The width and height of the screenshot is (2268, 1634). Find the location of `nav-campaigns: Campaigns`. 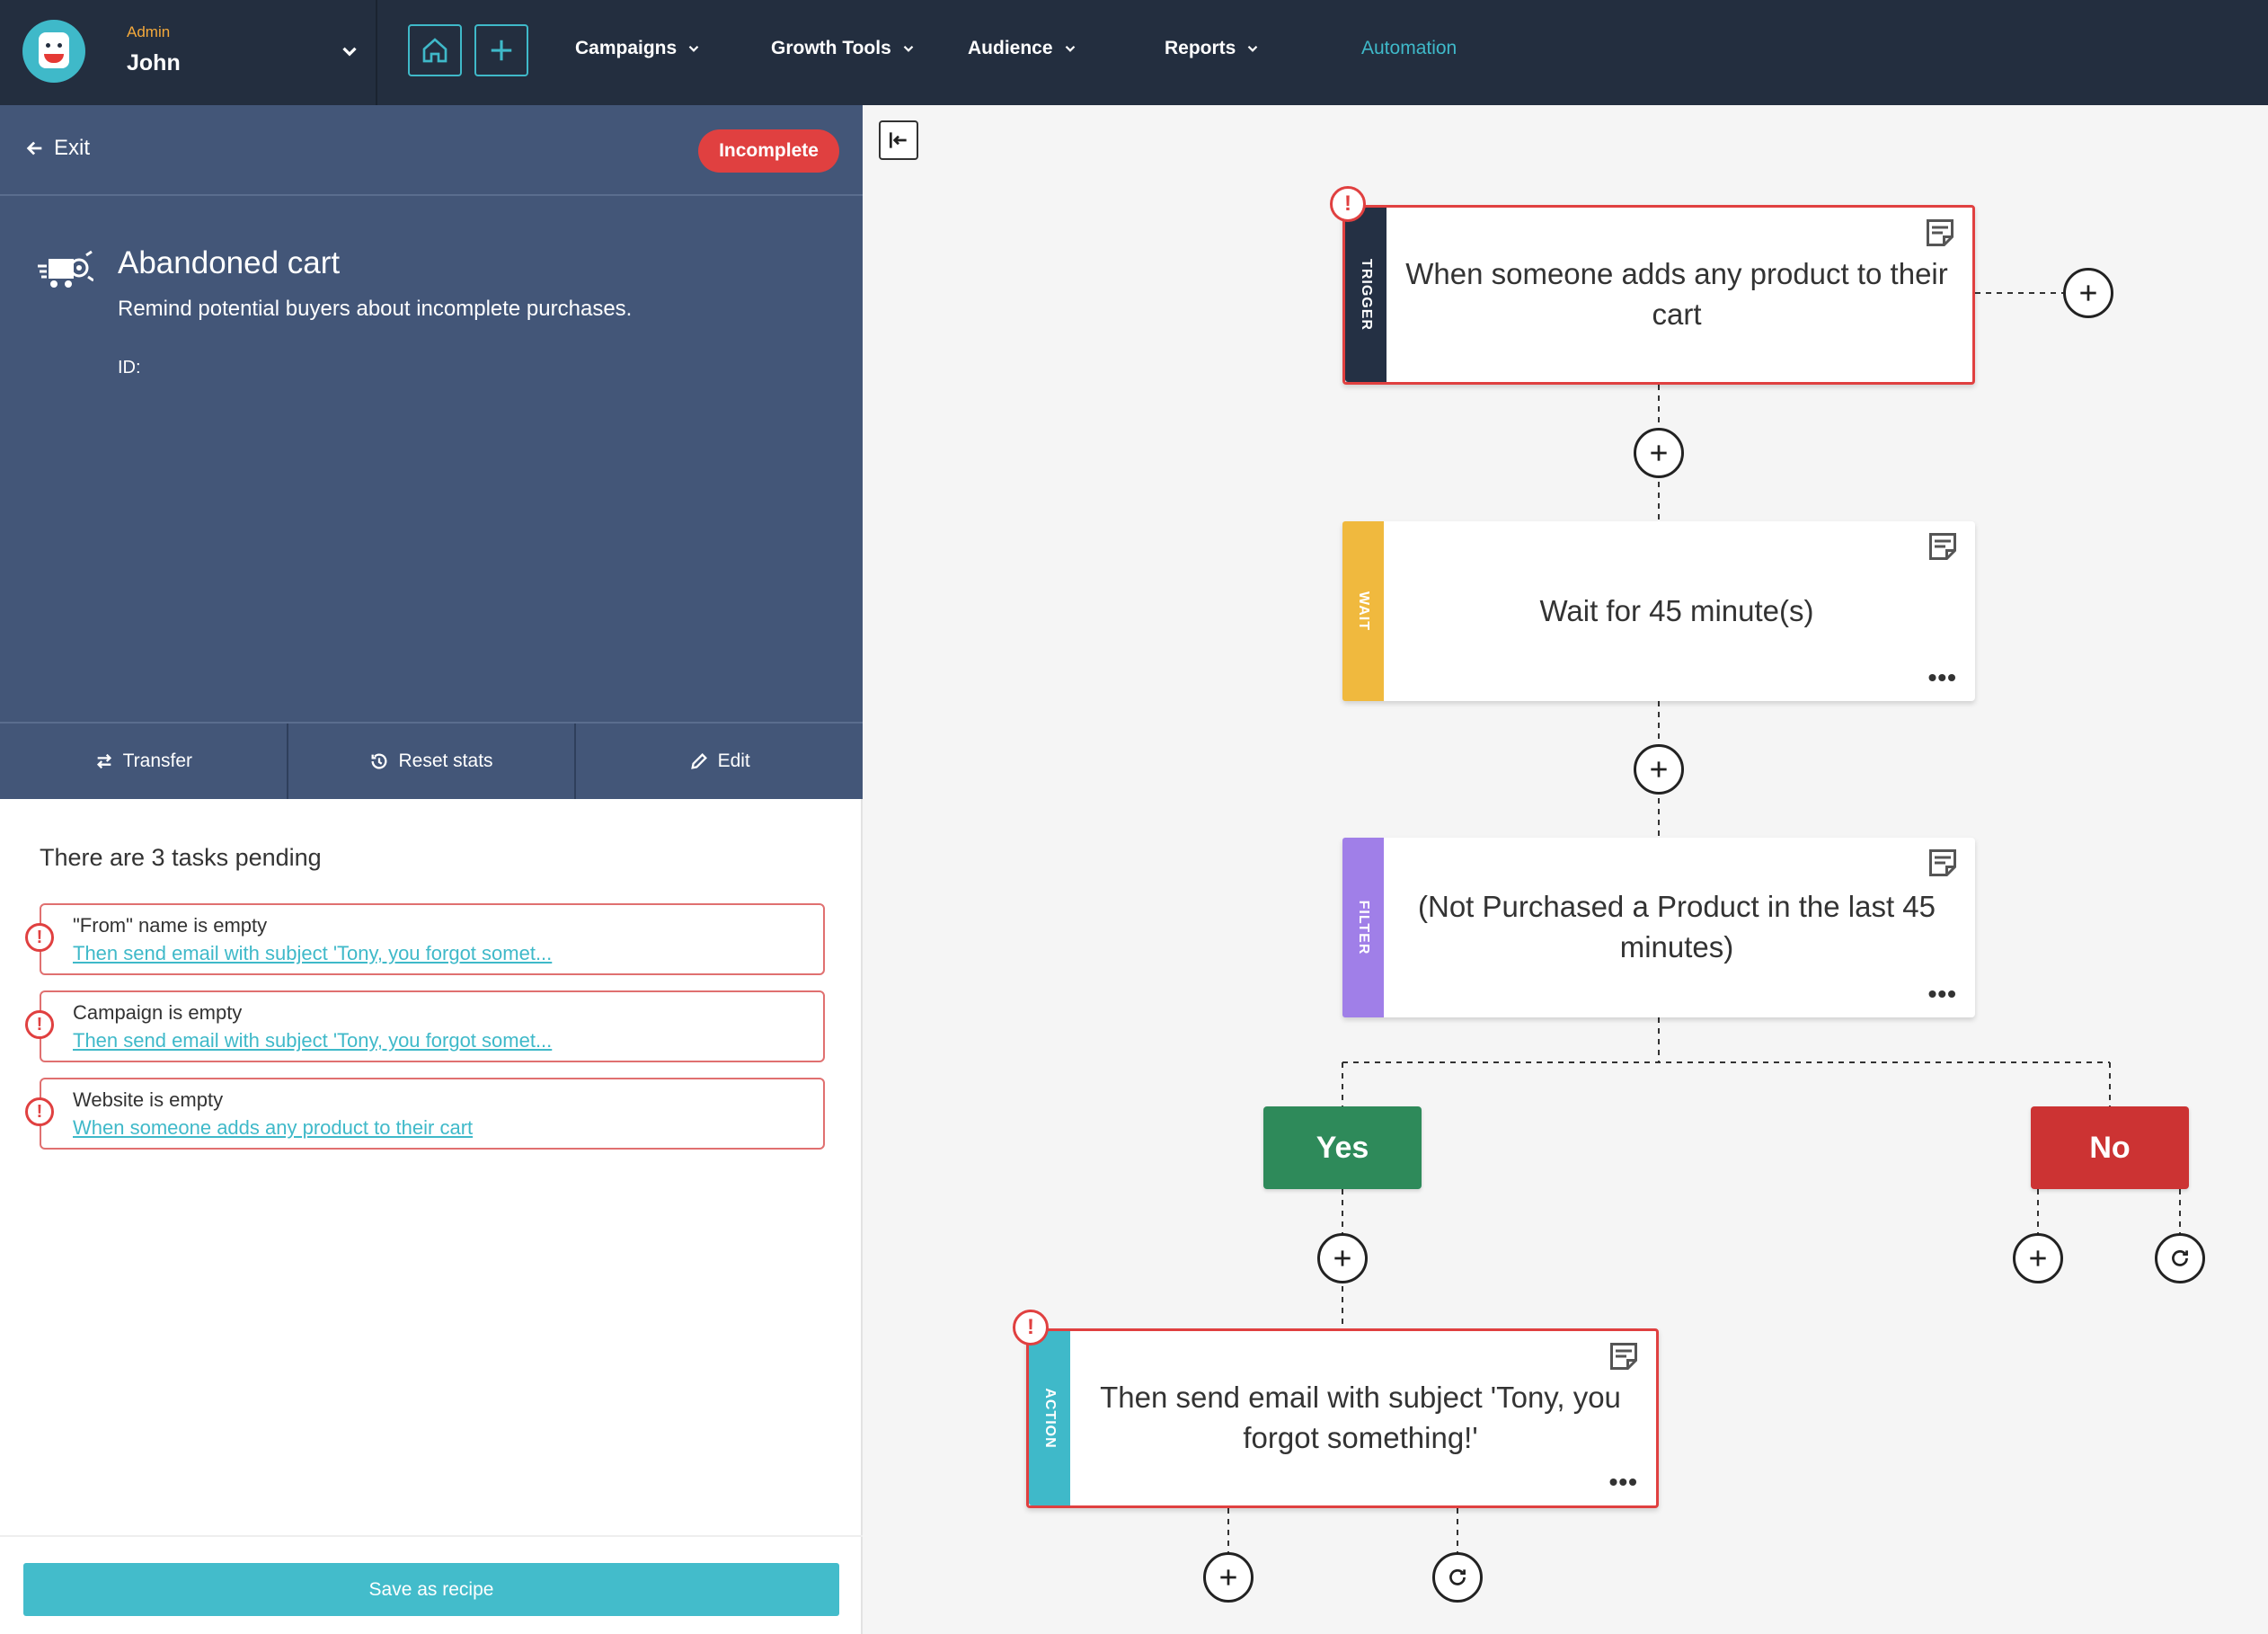

nav-campaigns: Campaigns is located at coordinates (638, 48).